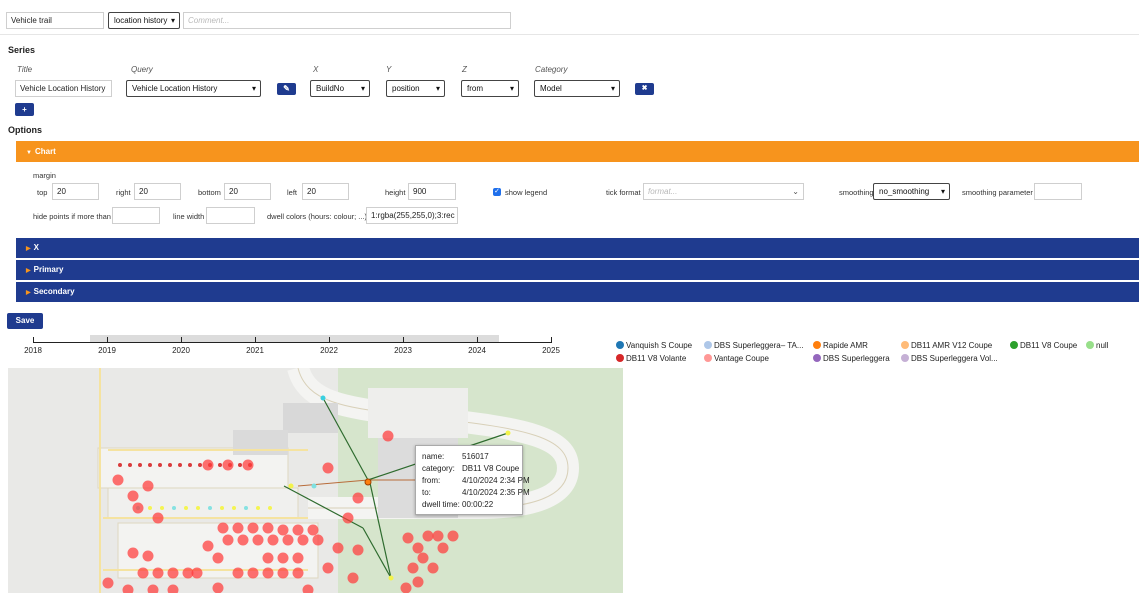 This screenshot has width=1139, height=593. What do you see at coordinates (25, 321) in the screenshot?
I see `save-button: Save` at bounding box center [25, 321].